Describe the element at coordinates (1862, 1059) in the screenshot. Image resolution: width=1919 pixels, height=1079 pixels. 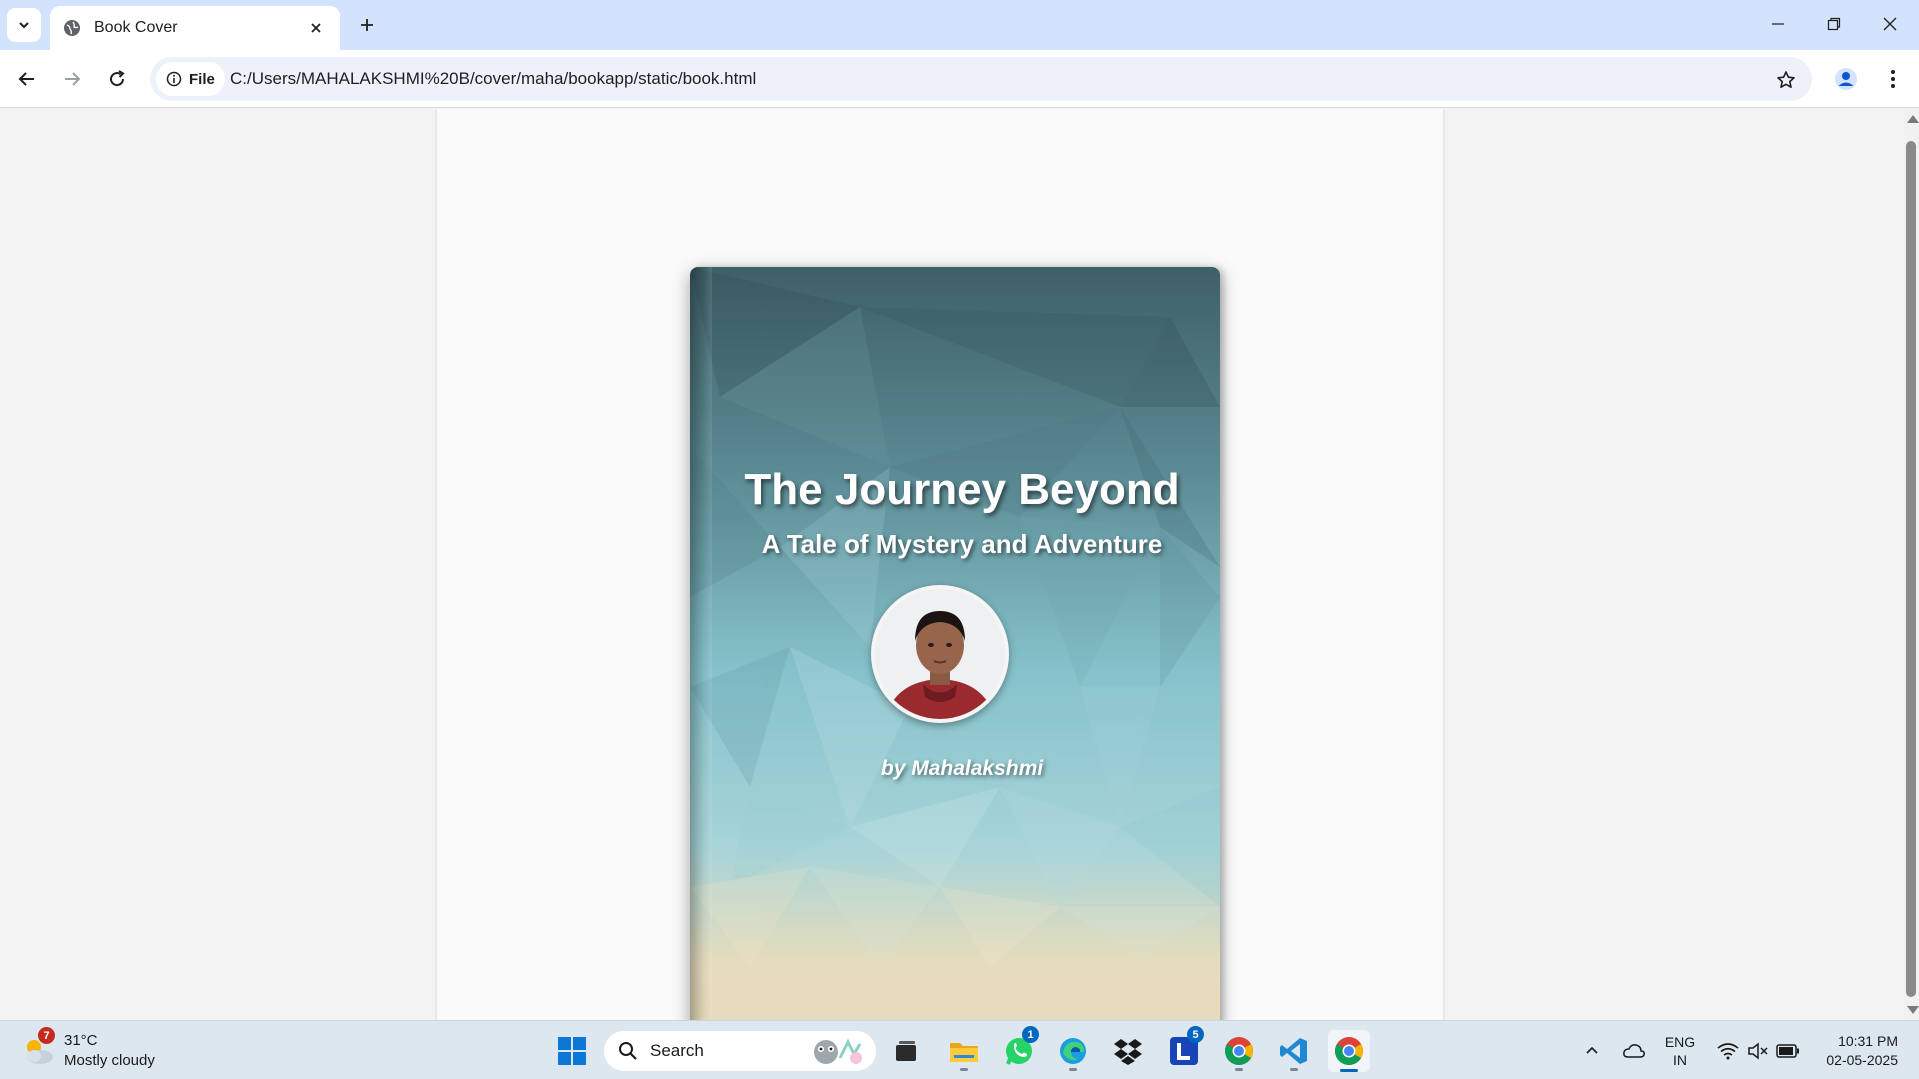
I see `clock-date: 02-05-2025` at that location.